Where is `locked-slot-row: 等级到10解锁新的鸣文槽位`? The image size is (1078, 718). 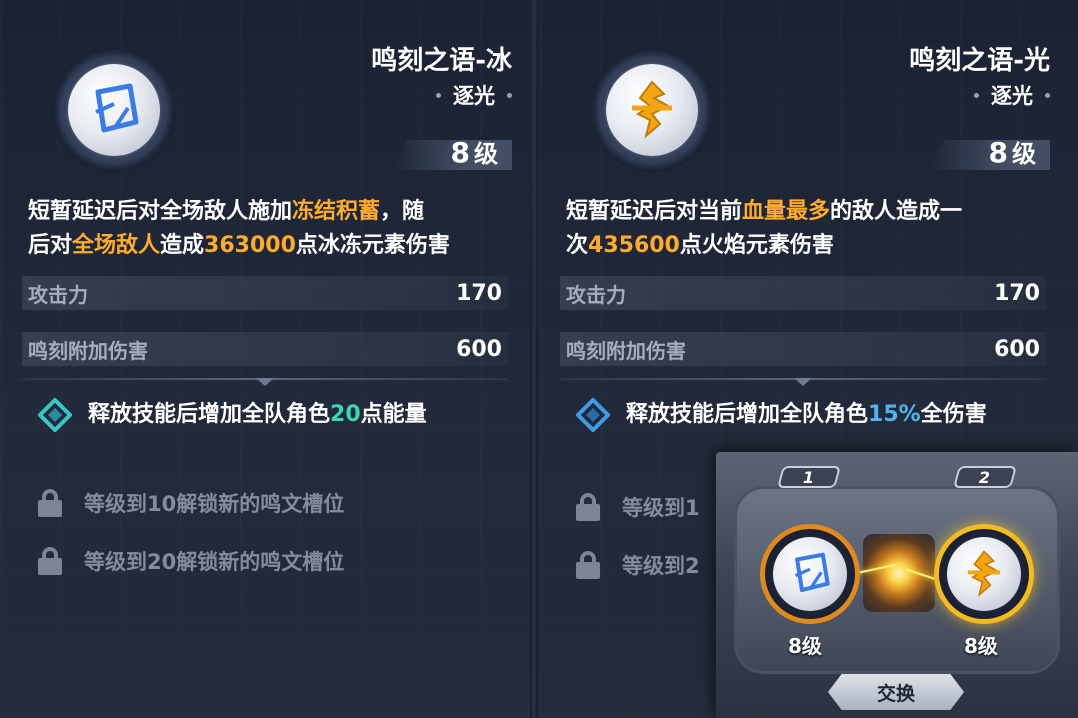 locked-slot-row: 等级到10解锁新的鸣文槽位 is located at coordinates (191, 503).